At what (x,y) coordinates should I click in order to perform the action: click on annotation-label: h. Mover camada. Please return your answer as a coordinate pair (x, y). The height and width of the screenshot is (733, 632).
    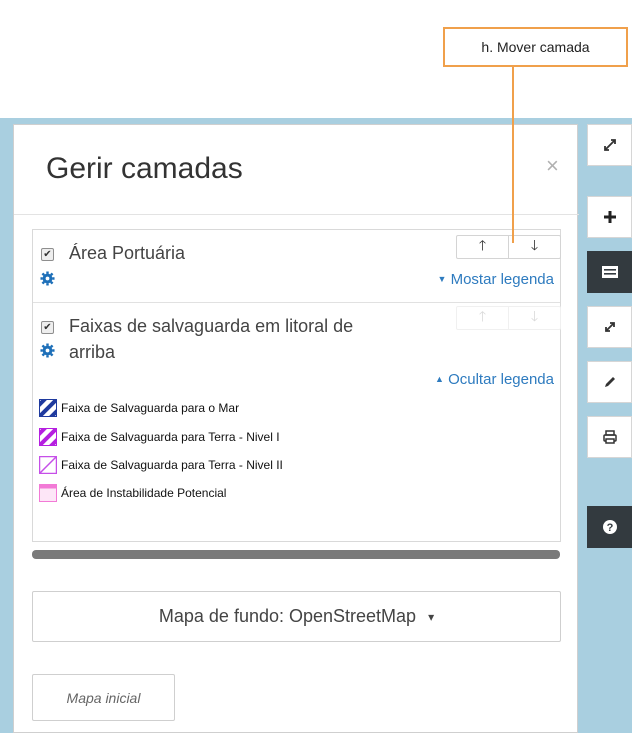
    Looking at the image, I should click on (535, 47).